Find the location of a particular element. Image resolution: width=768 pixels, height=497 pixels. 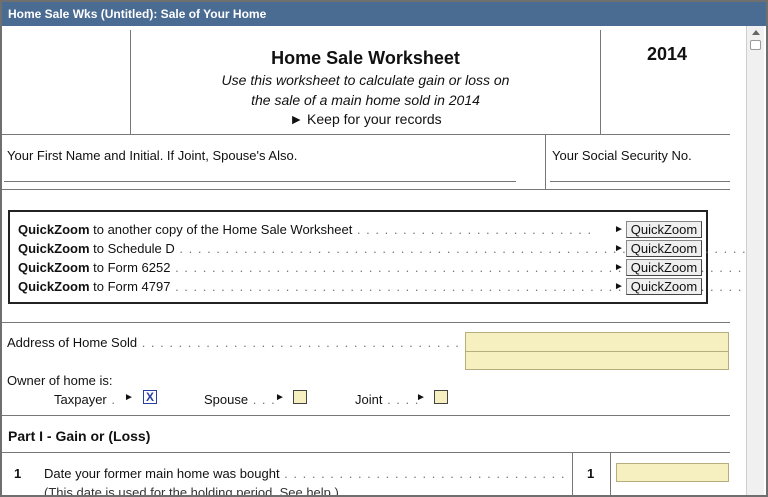

taxpayer-label: Taxpayer is located at coordinates (80, 399).